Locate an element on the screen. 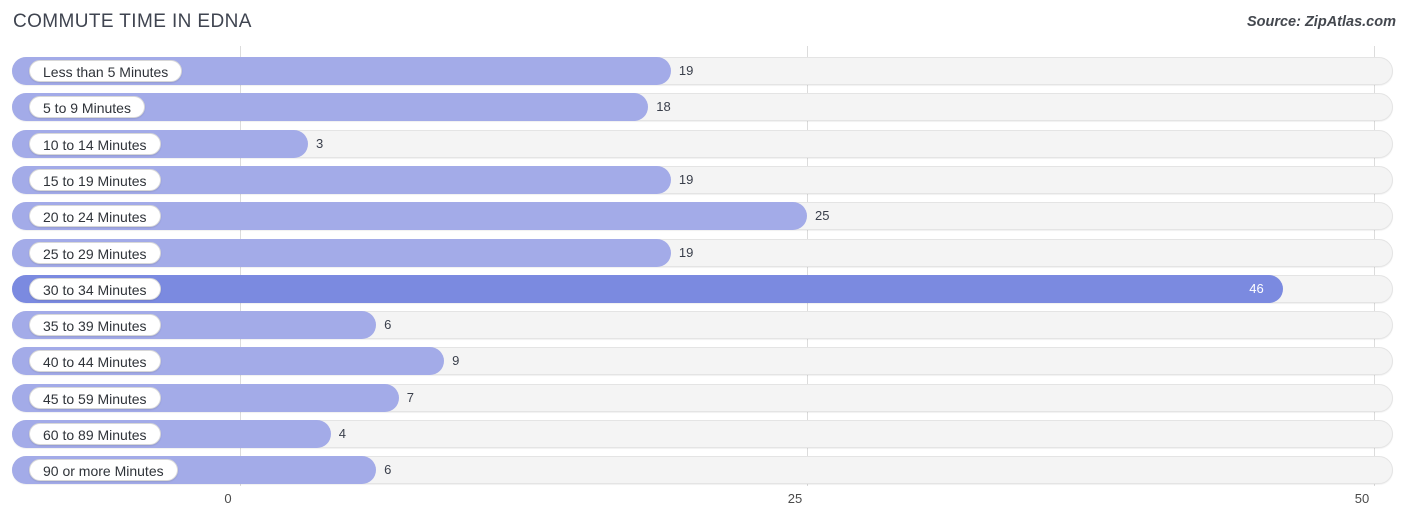 The image size is (1406, 524). category-label: 25 to 29 Minutes is located at coordinates (95, 252).